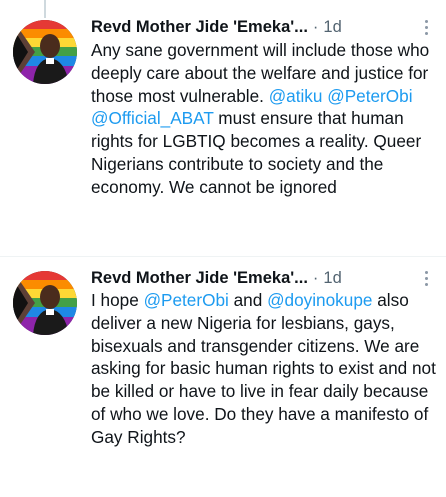  Describe the element at coordinates (296, 96) in the screenshot. I see `mention-link: @atiku` at that location.